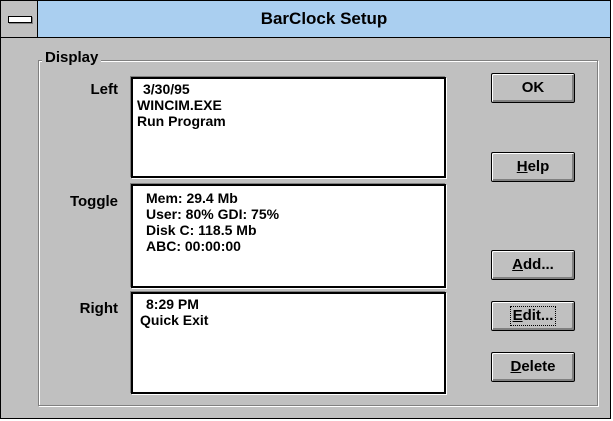  I want to click on system-menu-button, so click(19, 19).